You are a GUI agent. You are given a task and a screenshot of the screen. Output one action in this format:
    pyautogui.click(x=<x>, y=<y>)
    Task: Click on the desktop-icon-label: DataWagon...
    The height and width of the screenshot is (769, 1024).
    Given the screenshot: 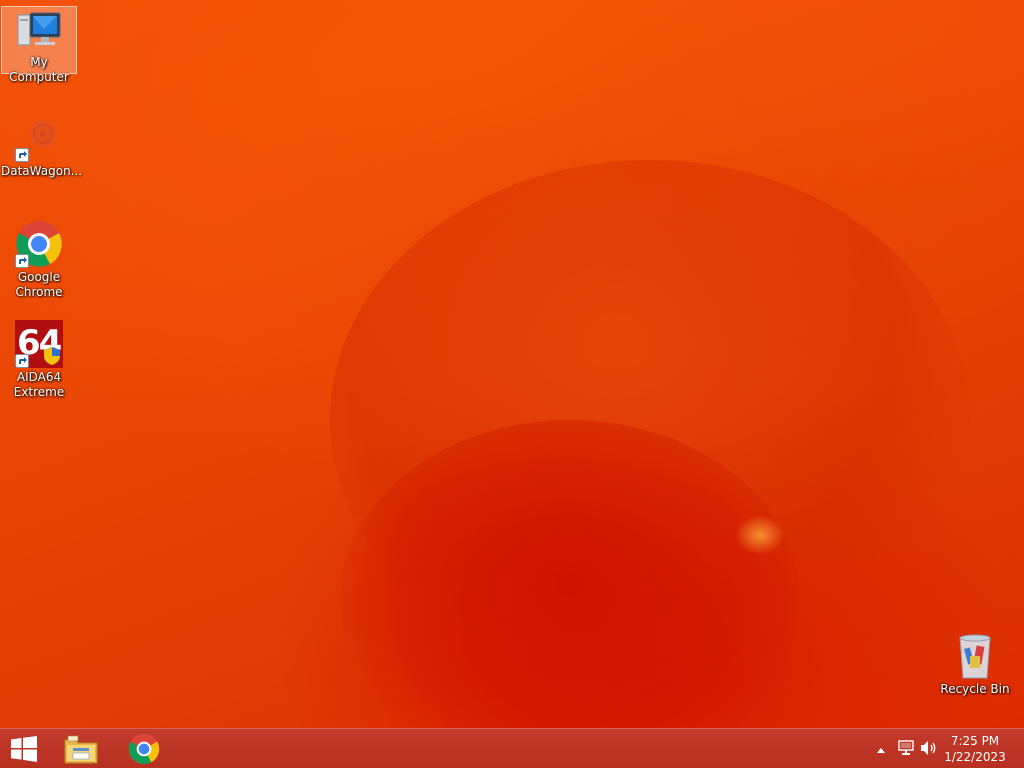 What is the action you would take?
    pyautogui.click(x=42, y=171)
    